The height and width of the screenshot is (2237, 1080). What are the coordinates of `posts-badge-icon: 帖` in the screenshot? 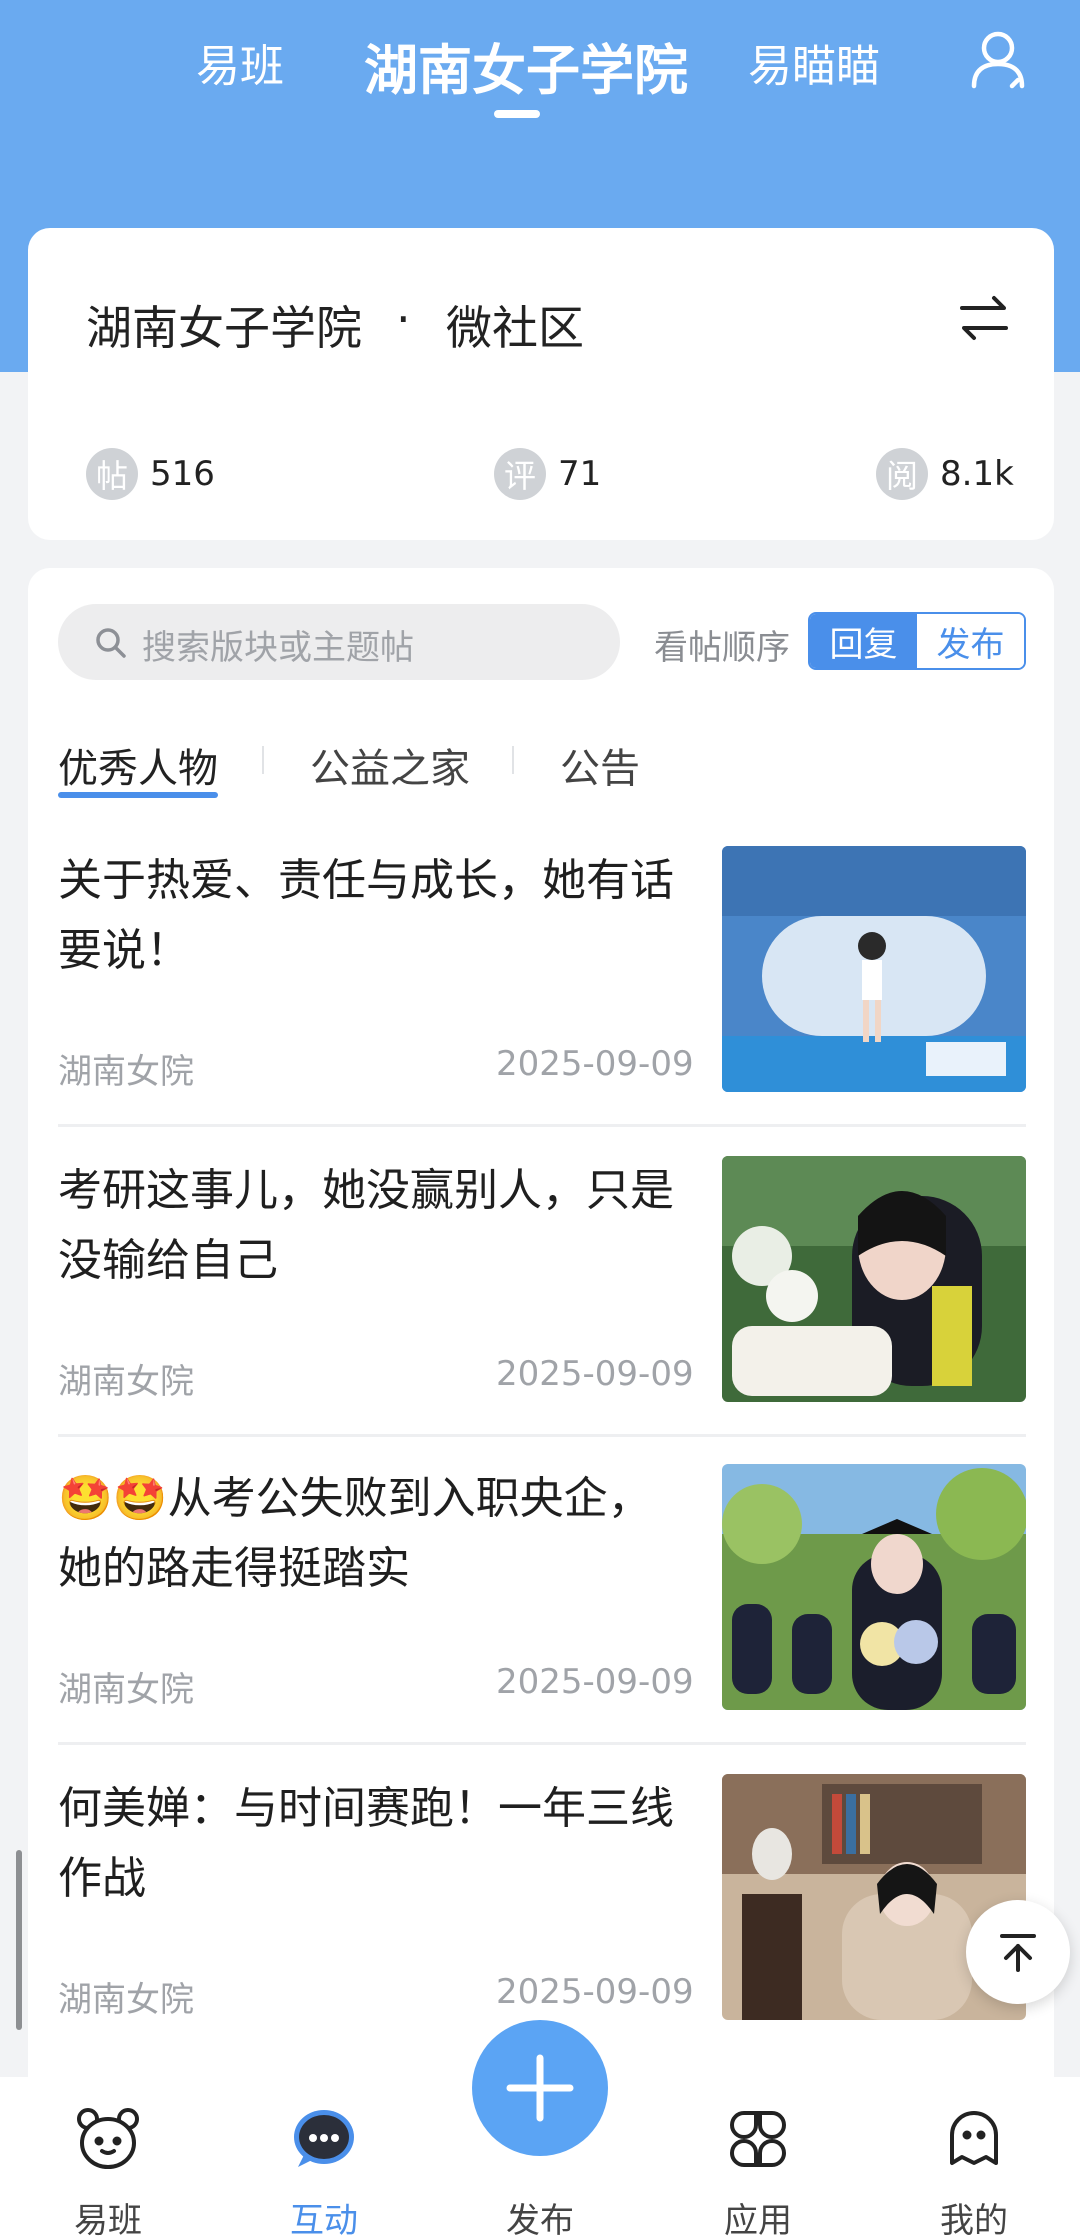 It's located at (112, 474).